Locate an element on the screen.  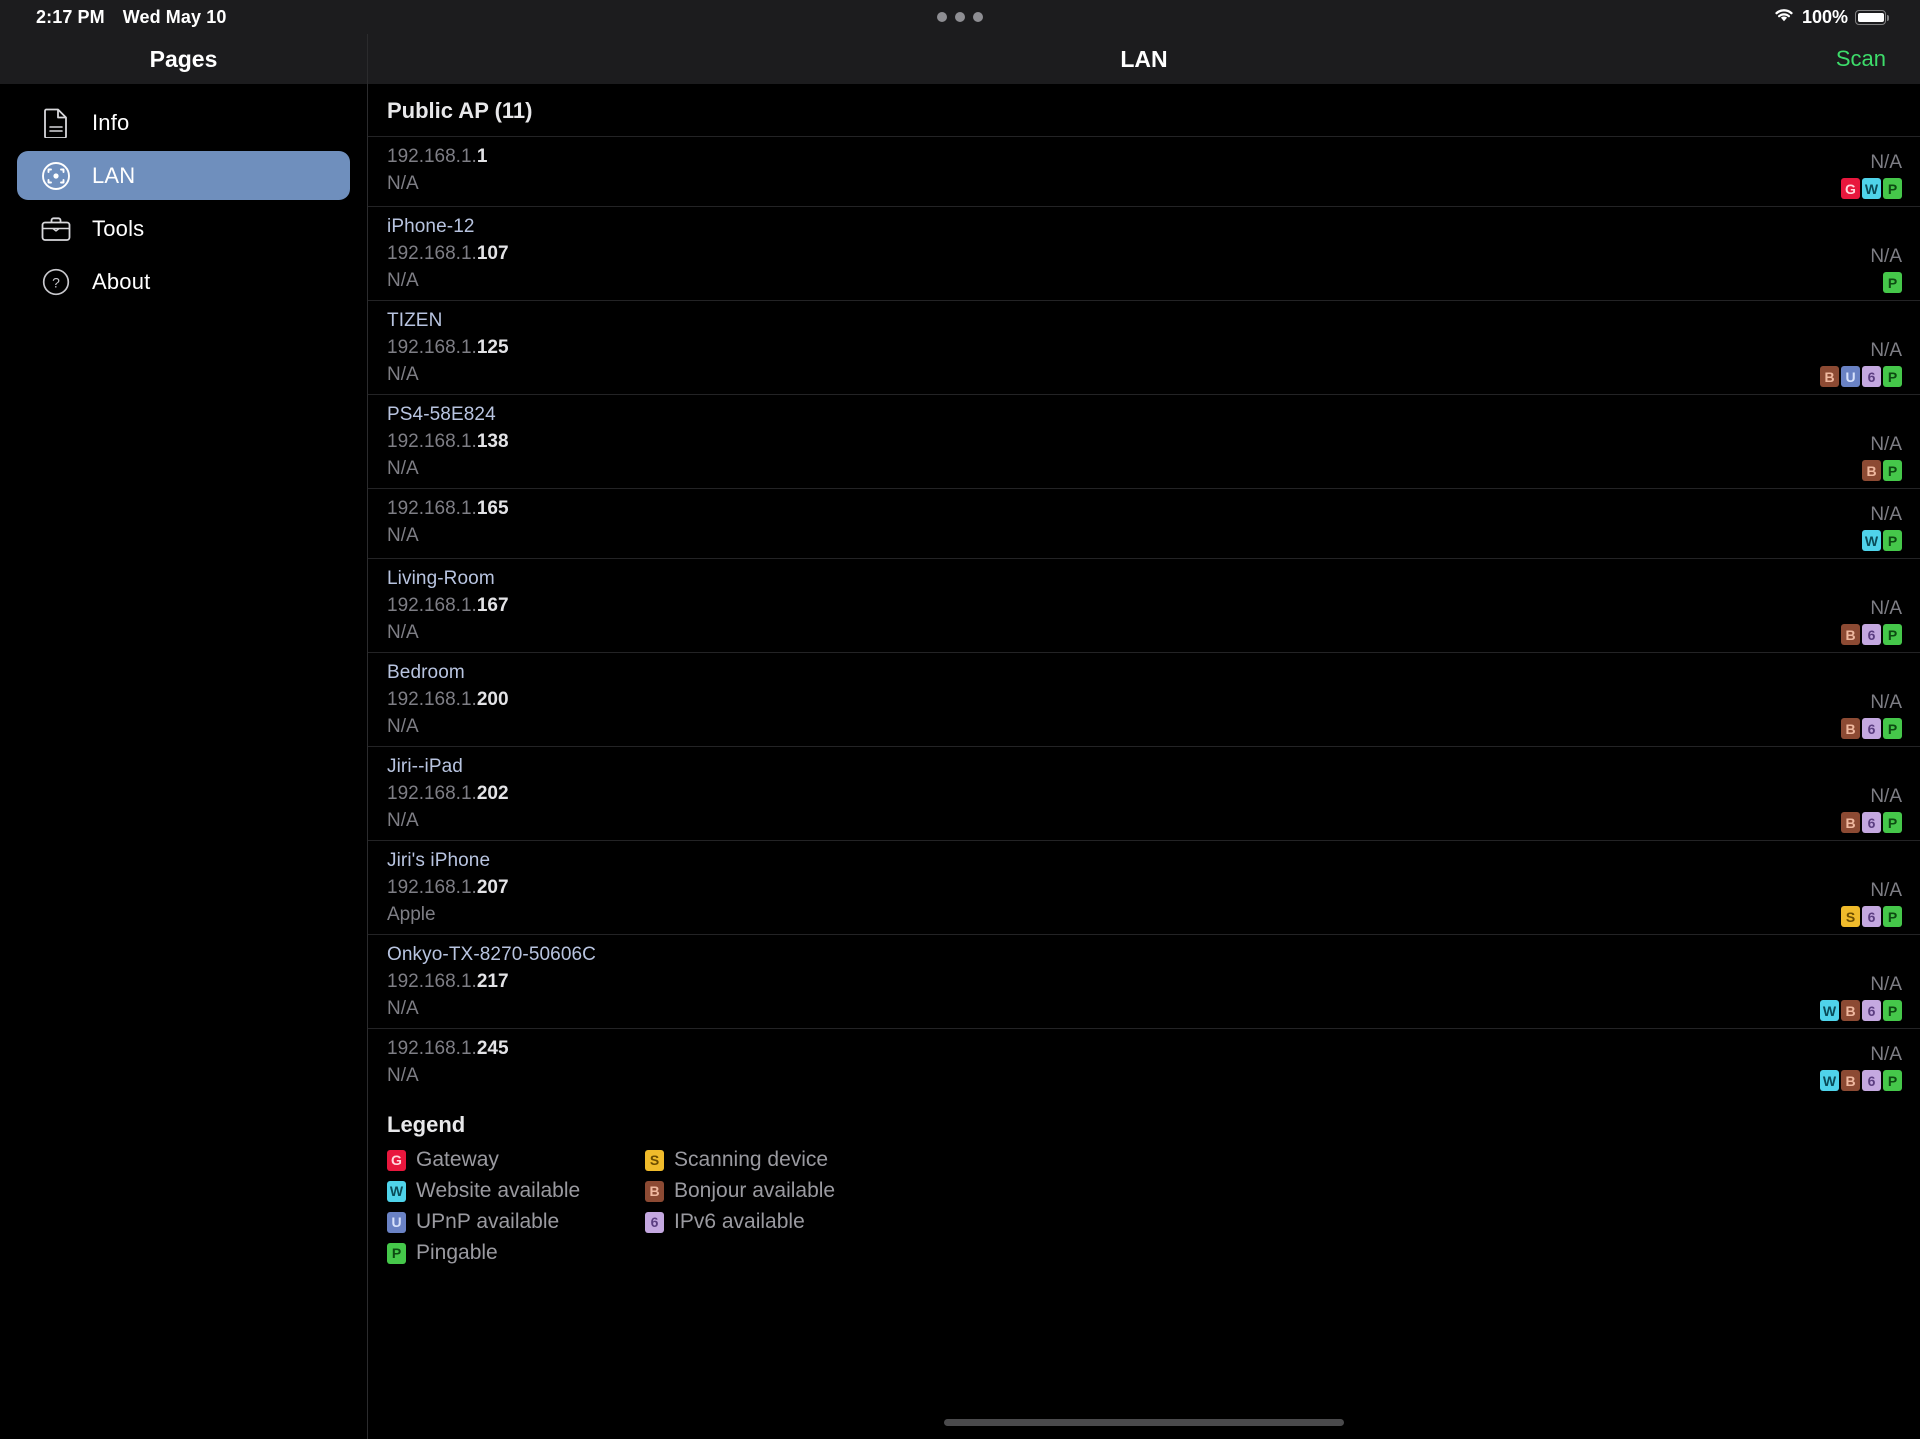
device-status: N/A G W P is located at coordinates (1880, 171).